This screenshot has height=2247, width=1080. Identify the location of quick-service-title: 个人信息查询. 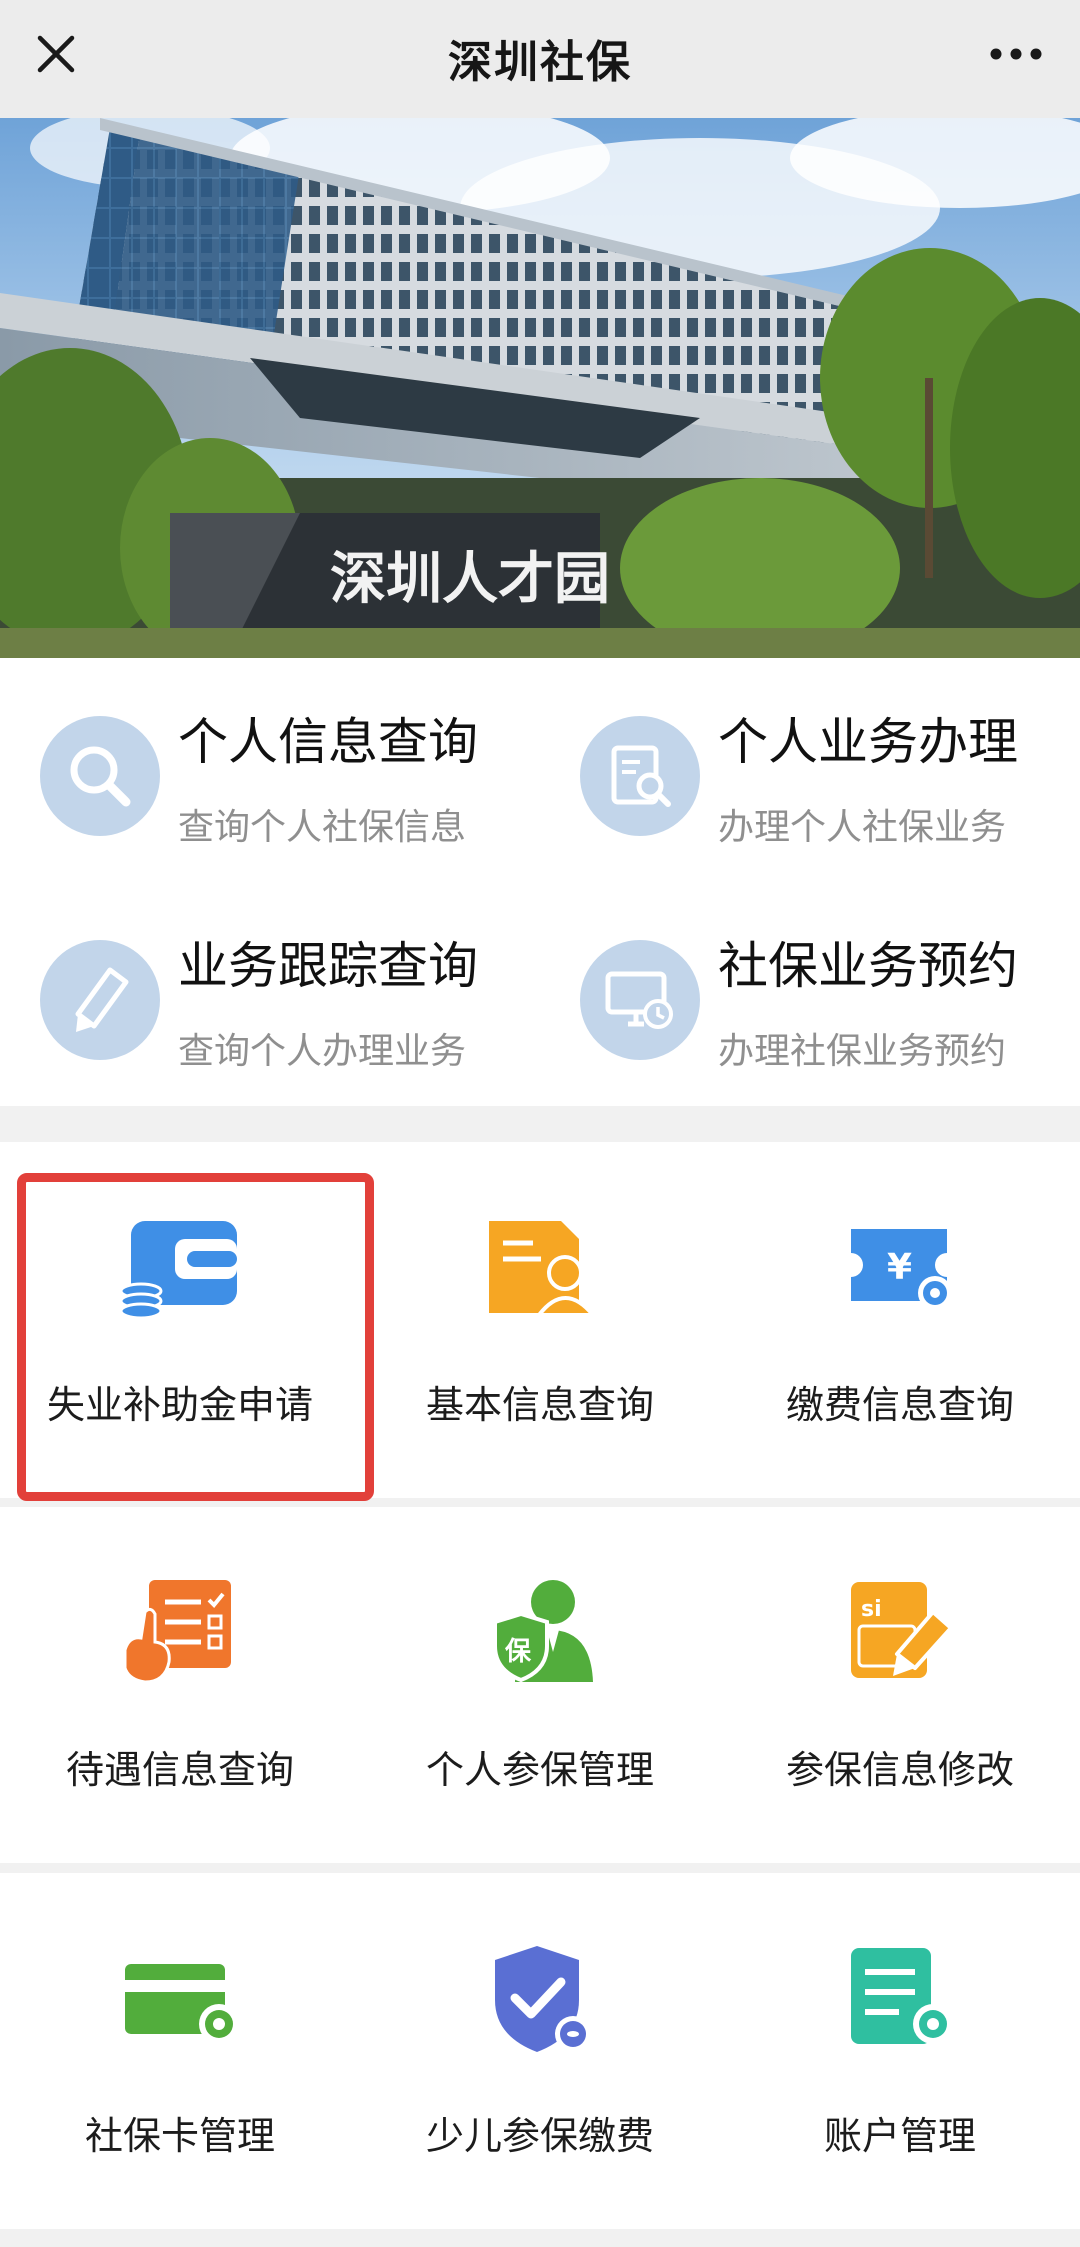
(328, 742).